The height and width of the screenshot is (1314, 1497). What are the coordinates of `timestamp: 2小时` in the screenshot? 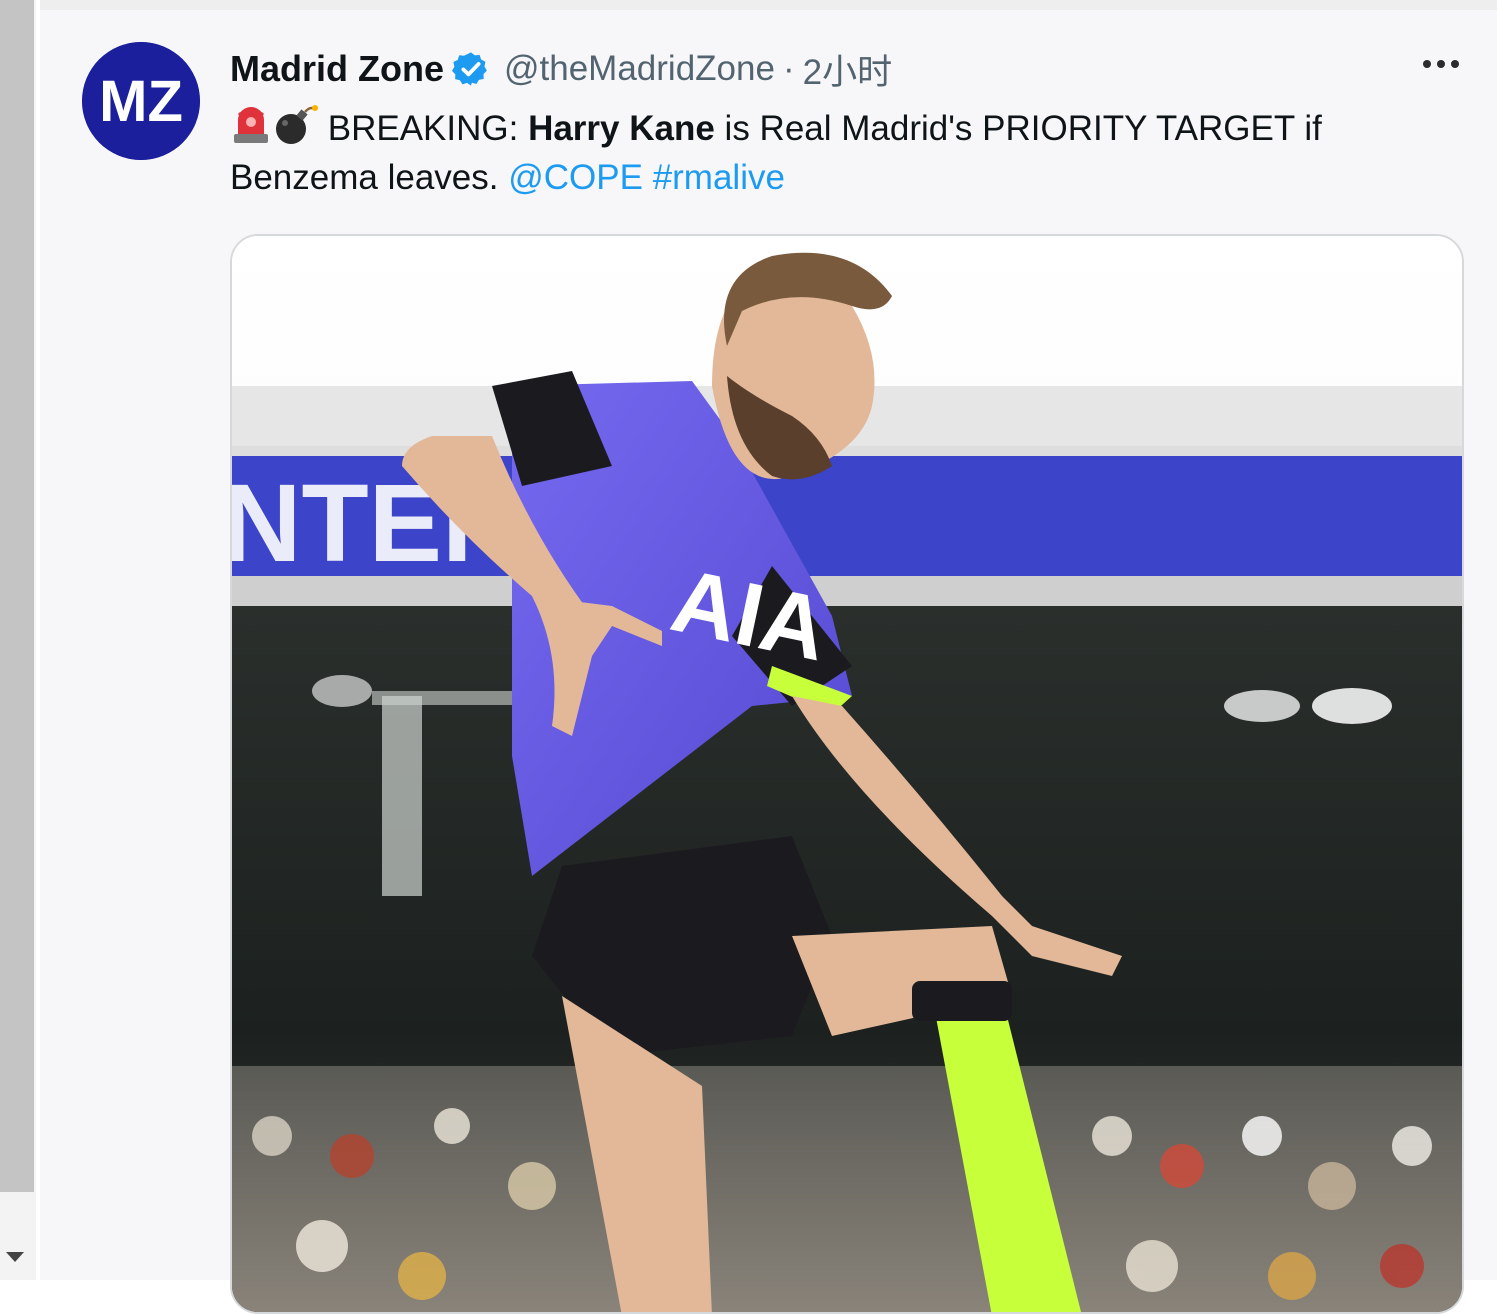 It's located at (847, 69).